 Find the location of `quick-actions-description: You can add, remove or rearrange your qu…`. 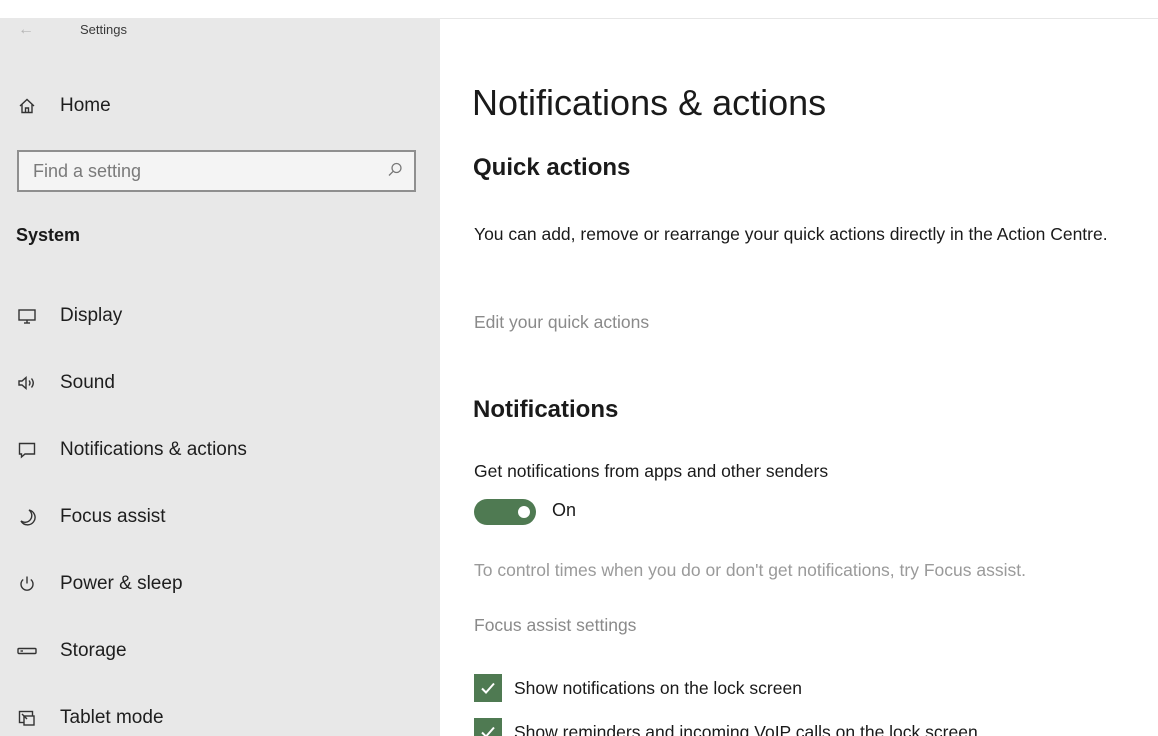

quick-actions-description: You can add, remove or rearrange your qu… is located at coordinates (791, 234).